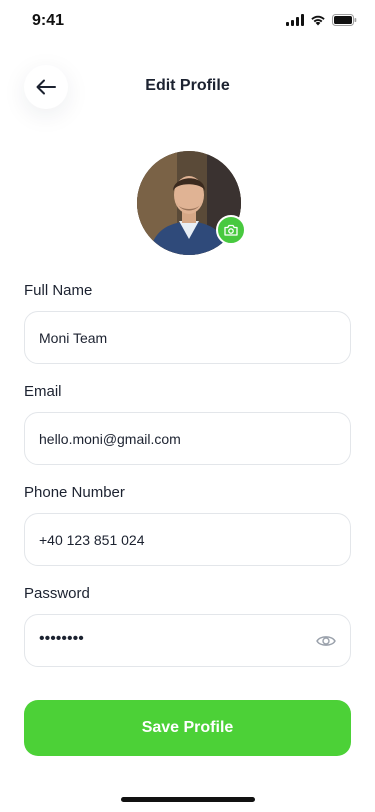 The width and height of the screenshot is (375, 812). What do you see at coordinates (48, 20) in the screenshot?
I see `status-time: 9:41` at bounding box center [48, 20].